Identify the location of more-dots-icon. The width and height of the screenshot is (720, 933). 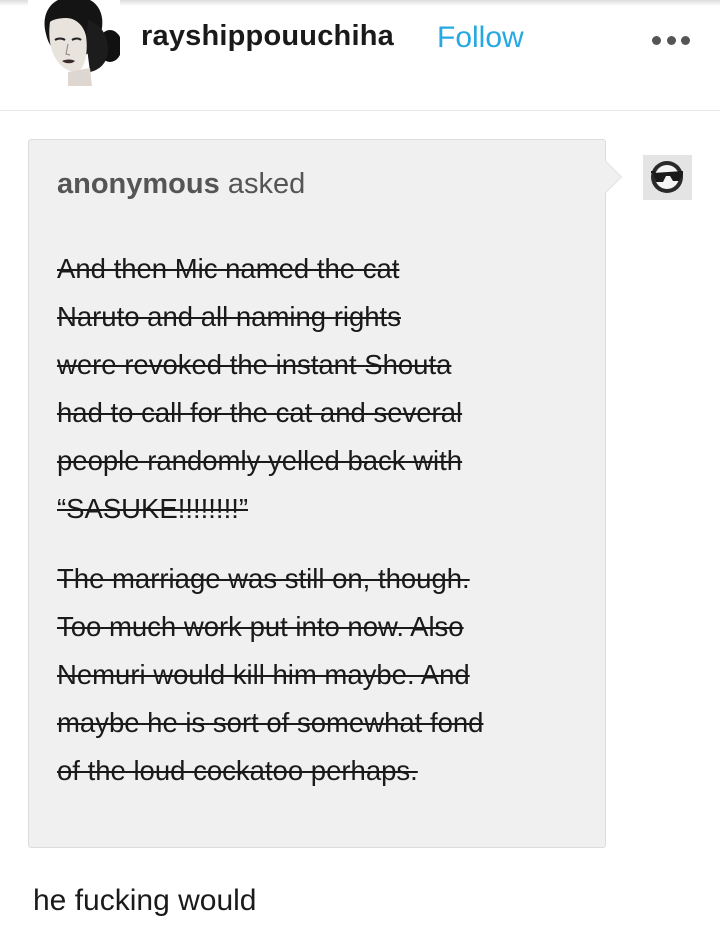
(671, 40).